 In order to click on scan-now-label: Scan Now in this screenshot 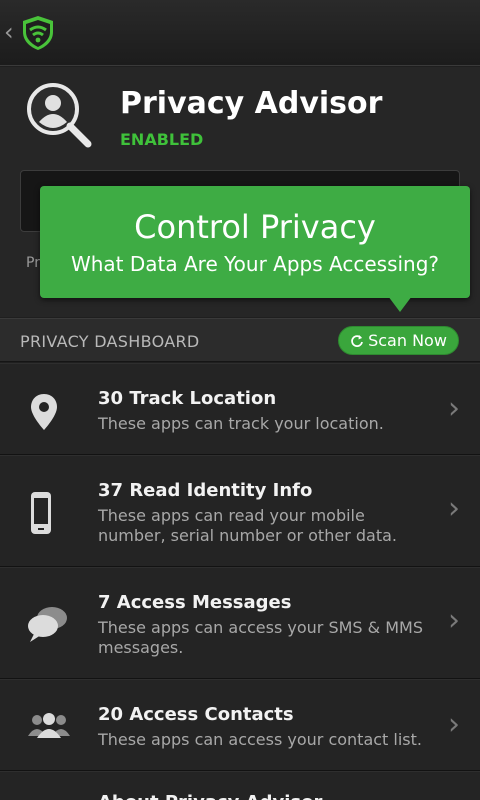, I will do `click(407, 340)`.